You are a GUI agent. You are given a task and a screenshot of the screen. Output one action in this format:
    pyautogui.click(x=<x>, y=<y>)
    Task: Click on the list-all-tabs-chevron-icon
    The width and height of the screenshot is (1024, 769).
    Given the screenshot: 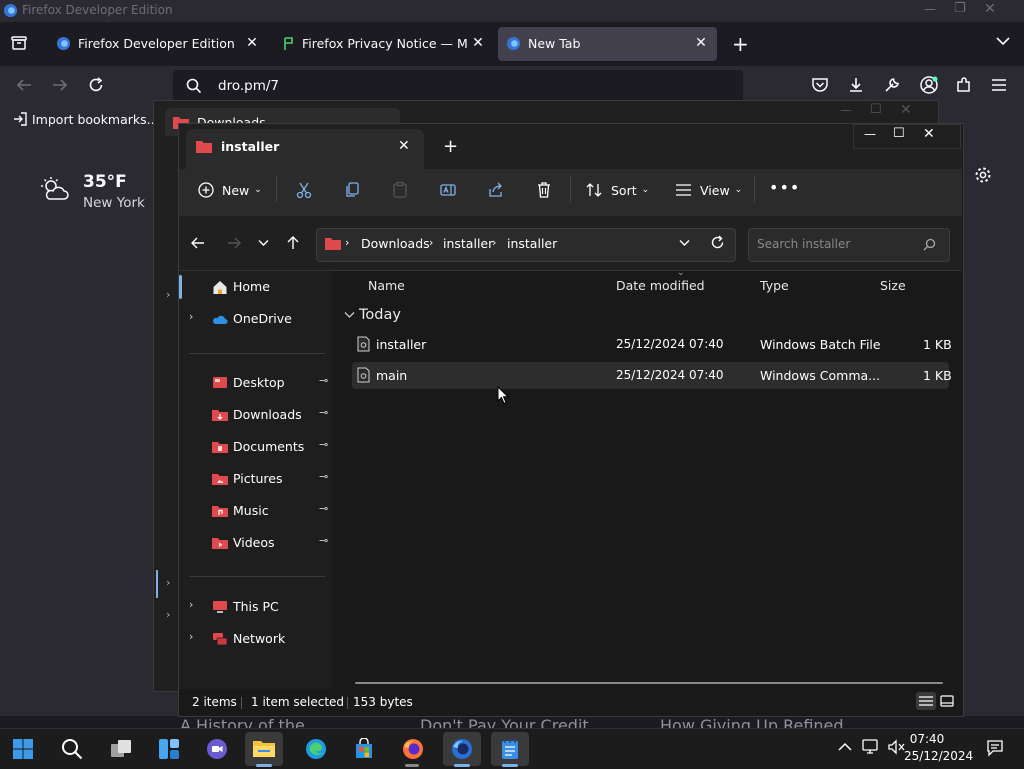 What is the action you would take?
    pyautogui.click(x=1003, y=41)
    